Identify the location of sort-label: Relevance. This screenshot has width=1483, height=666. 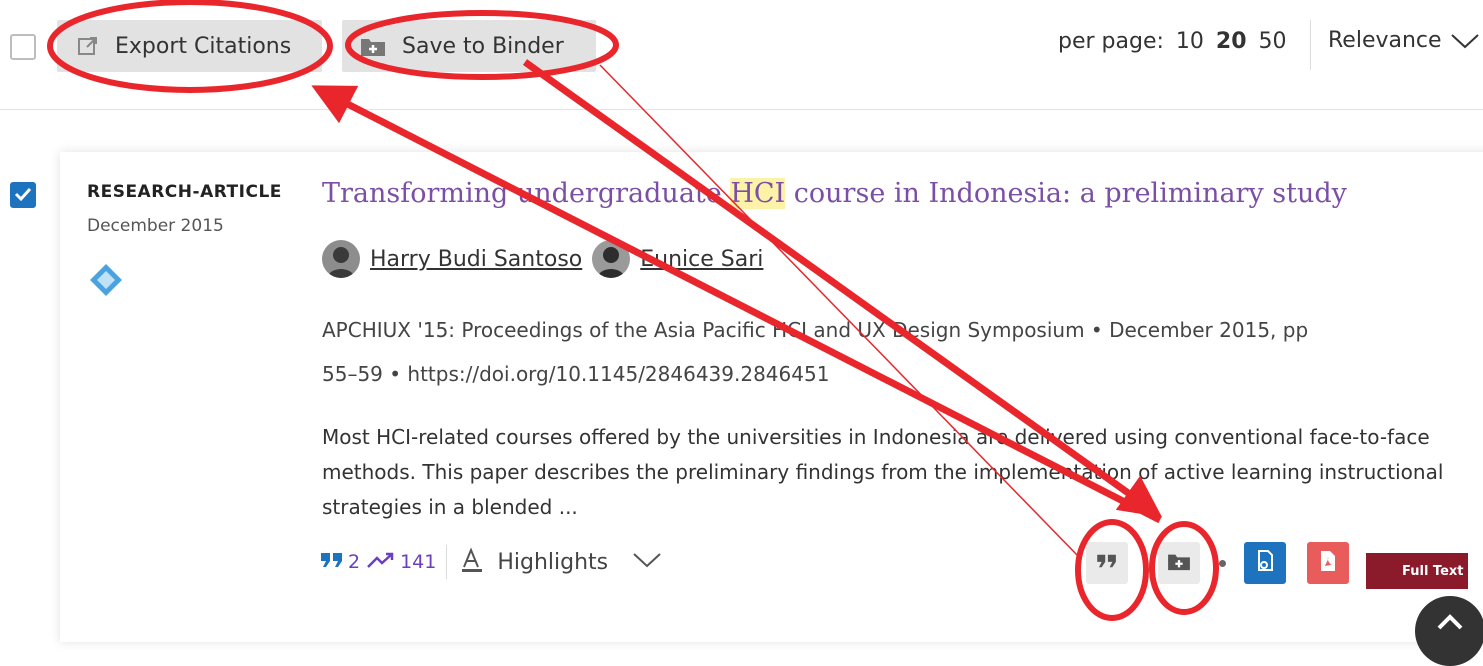
(1385, 40).